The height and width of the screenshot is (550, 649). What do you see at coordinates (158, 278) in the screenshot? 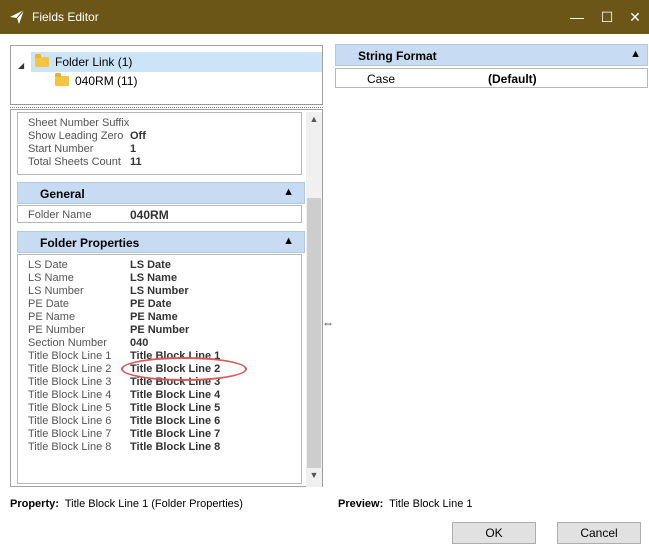
I see `property-row: LS Name LS Name` at bounding box center [158, 278].